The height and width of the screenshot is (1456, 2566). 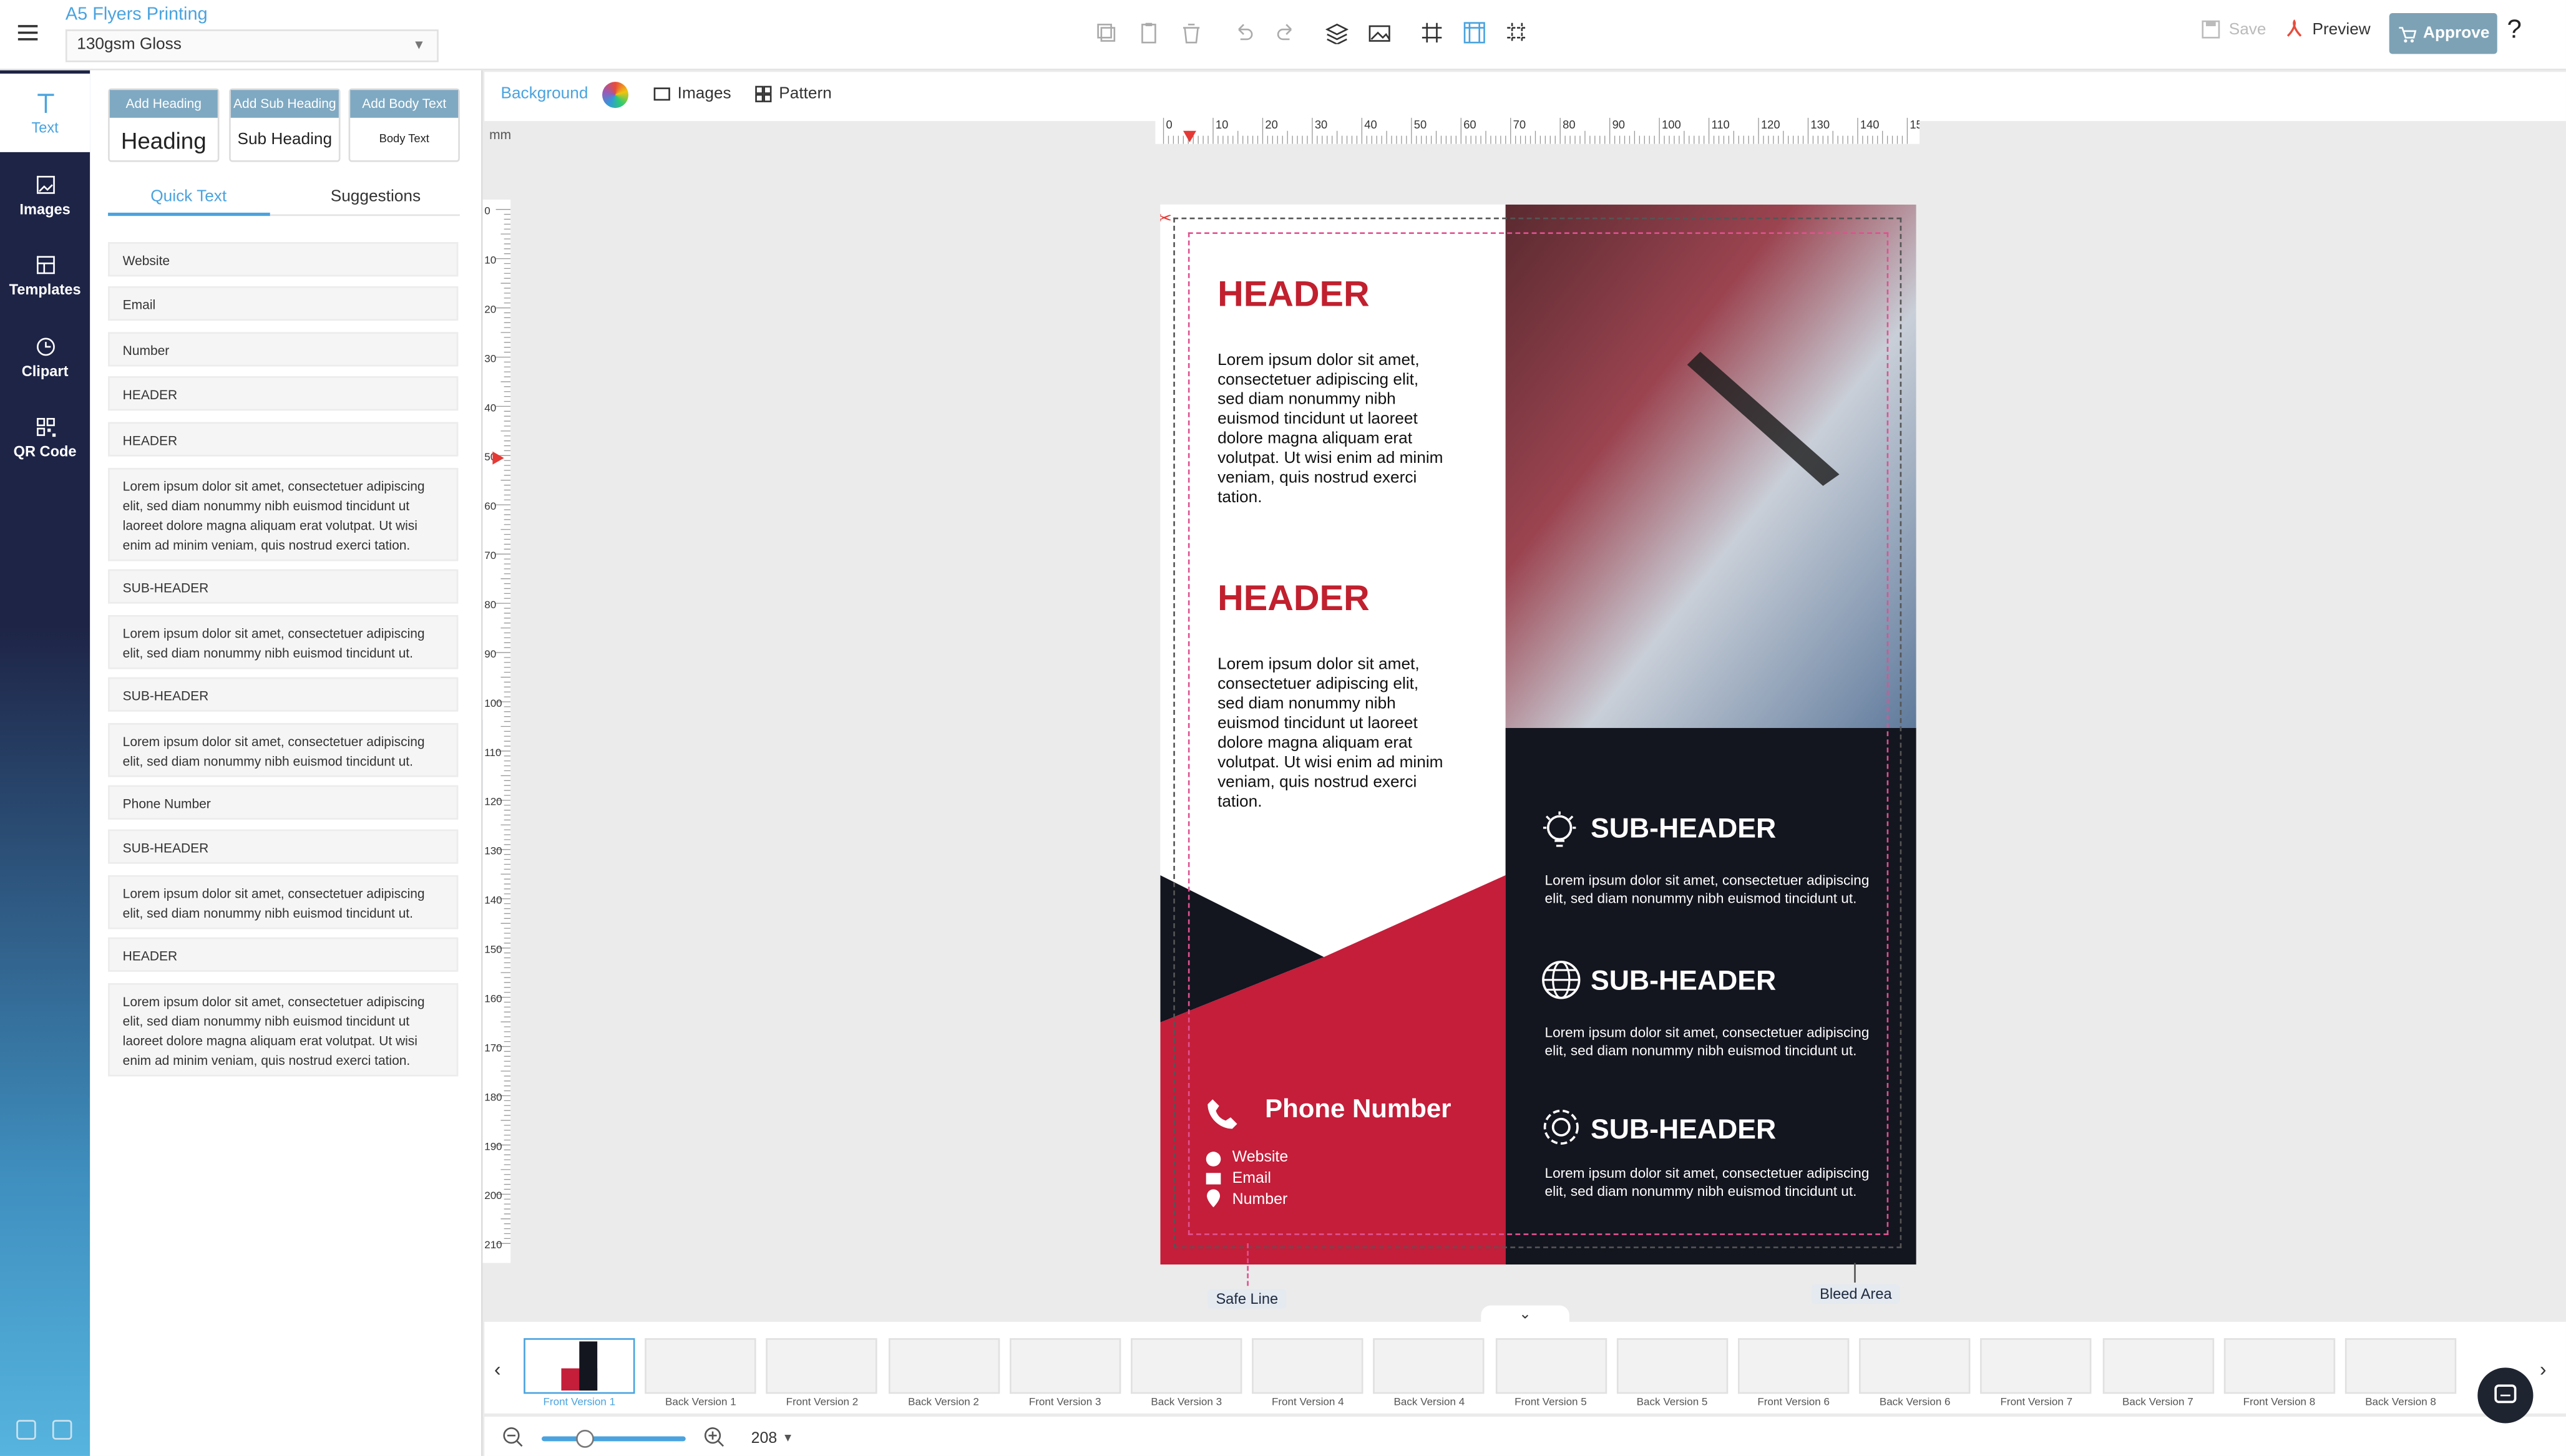 I want to click on color-wheel-icon, so click(x=615, y=96).